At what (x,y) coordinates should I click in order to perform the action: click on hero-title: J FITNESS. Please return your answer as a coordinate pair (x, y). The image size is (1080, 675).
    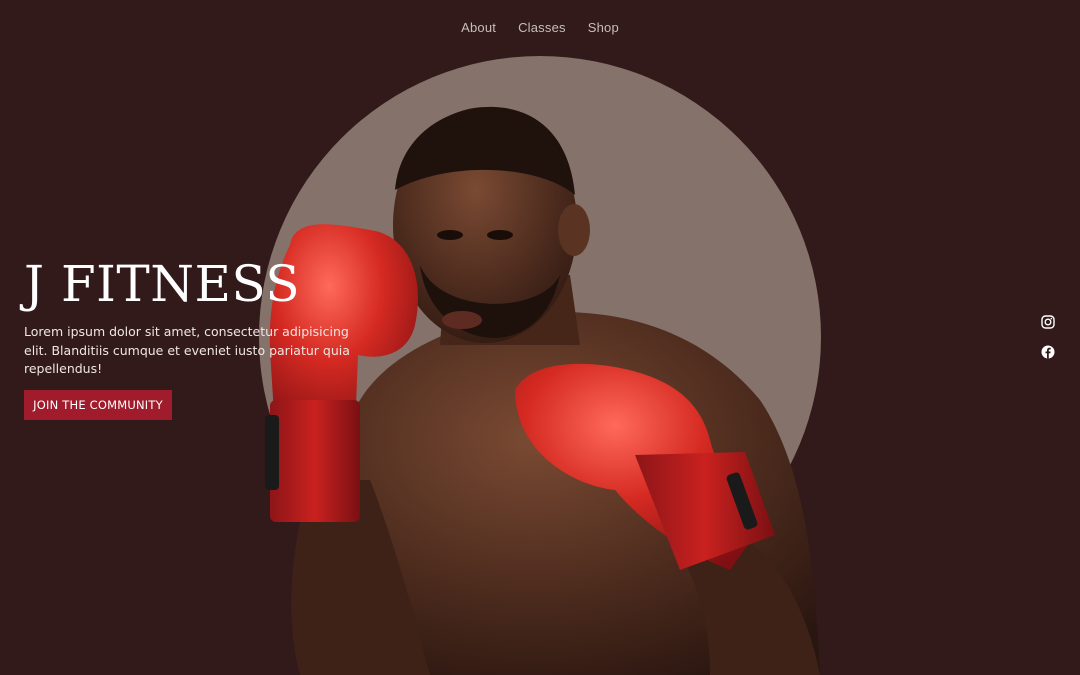
    Looking at the image, I should click on (162, 284).